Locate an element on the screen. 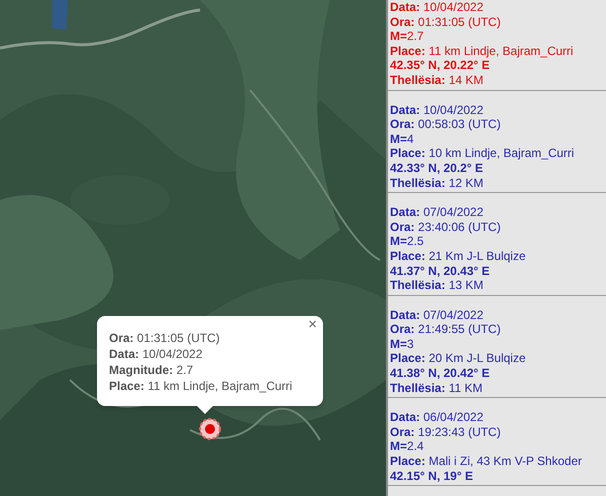 This screenshot has height=496, width=606. popup-text: Magnitude: 2.7 is located at coordinates (151, 370).